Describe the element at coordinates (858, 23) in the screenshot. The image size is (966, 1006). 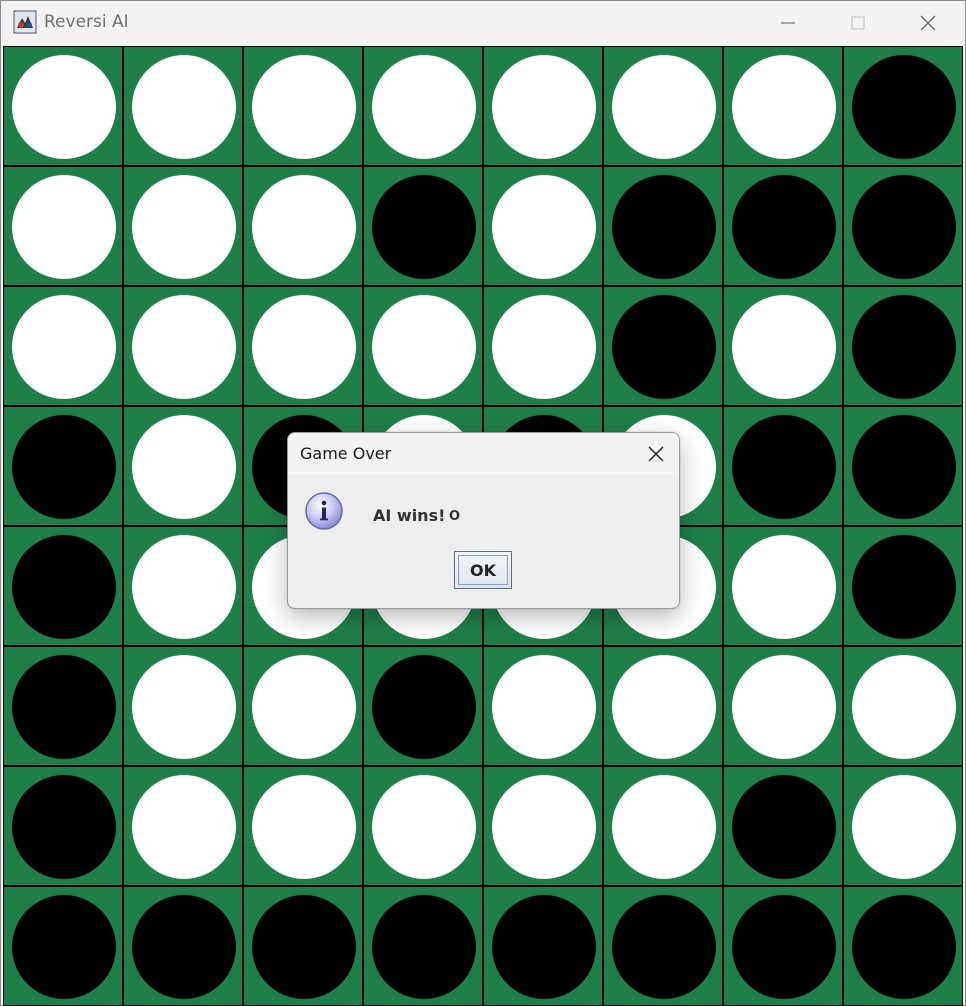
I see `maximize-button` at that location.